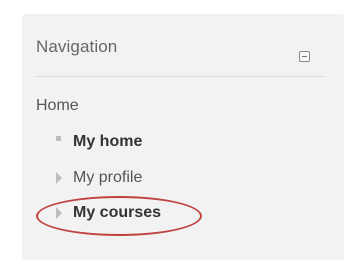 The image size is (347, 266). Describe the element at coordinates (64, 178) in the screenshot. I see `triangle-bullet-icon` at that location.